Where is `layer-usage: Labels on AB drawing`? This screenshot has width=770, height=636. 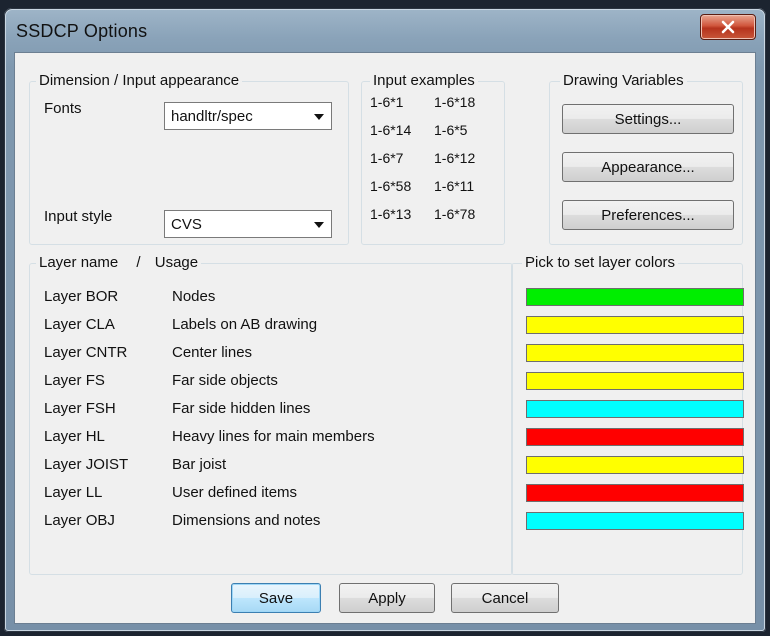
layer-usage: Labels on AB drawing is located at coordinates (245, 324).